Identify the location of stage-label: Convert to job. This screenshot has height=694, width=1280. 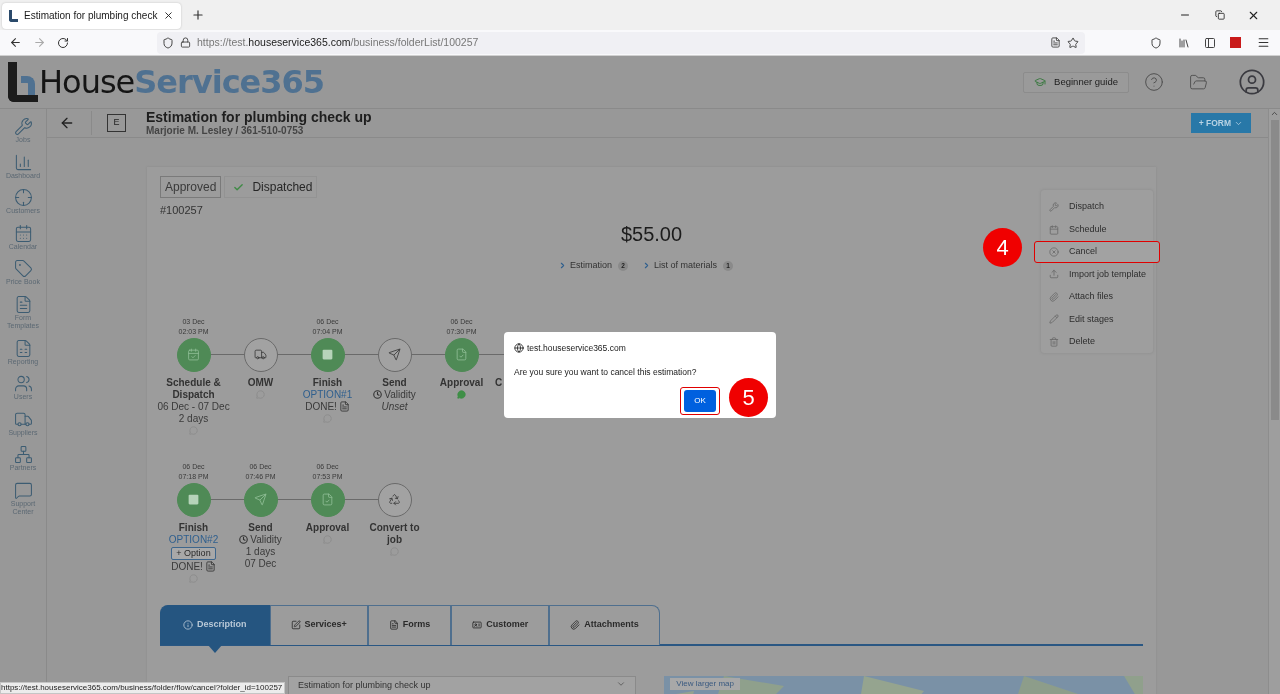
(394, 533).